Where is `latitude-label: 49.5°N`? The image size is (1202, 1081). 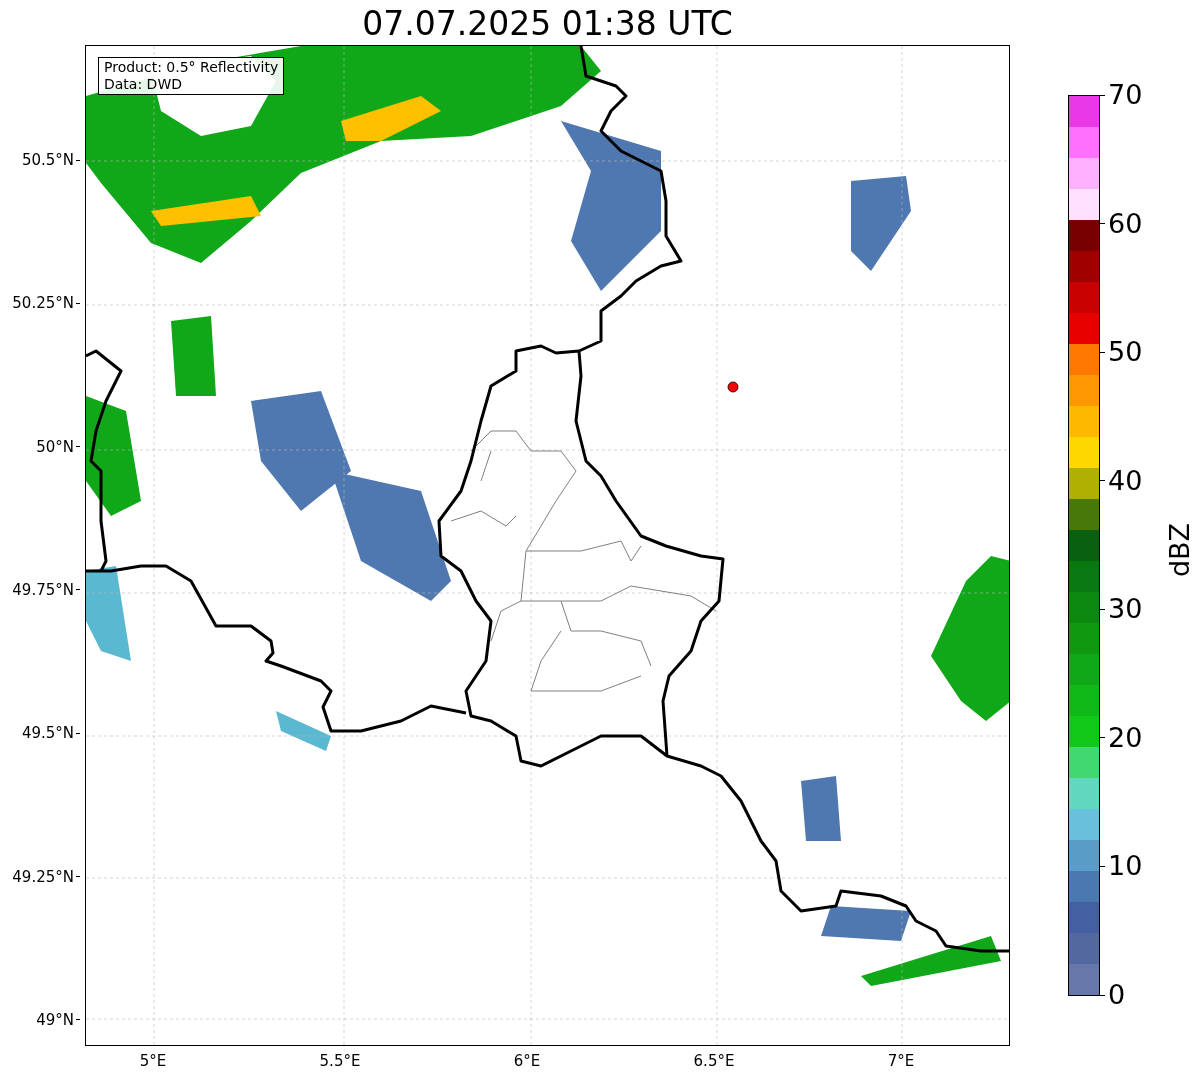 latitude-label: 49.5°N is located at coordinates (47, 733).